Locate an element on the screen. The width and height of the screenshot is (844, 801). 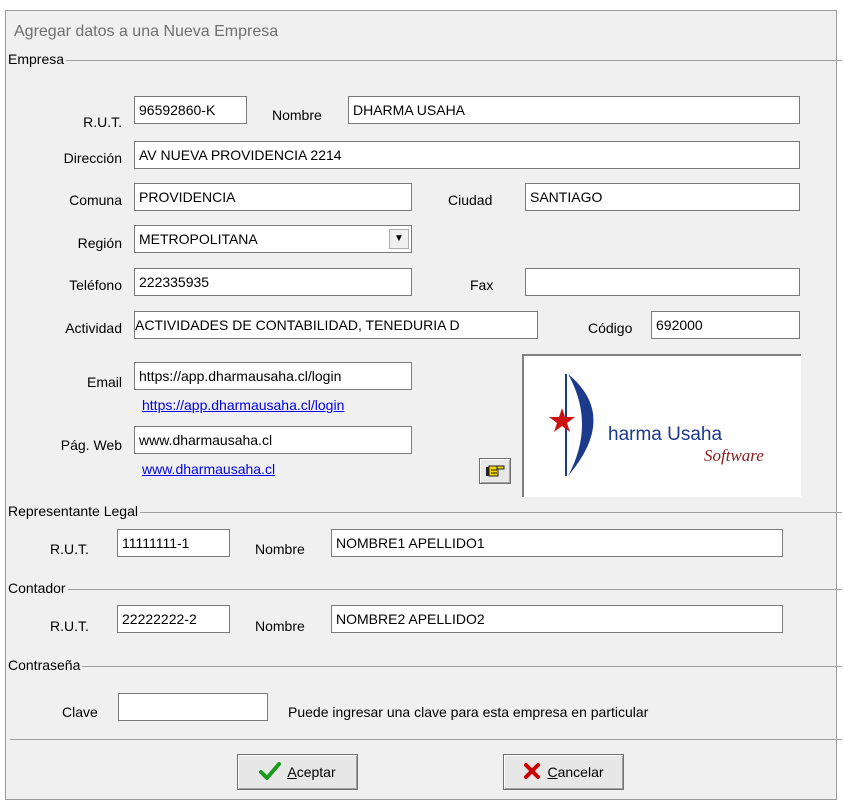
region-select: METROPOLITANA ▼ is located at coordinates (273, 239).